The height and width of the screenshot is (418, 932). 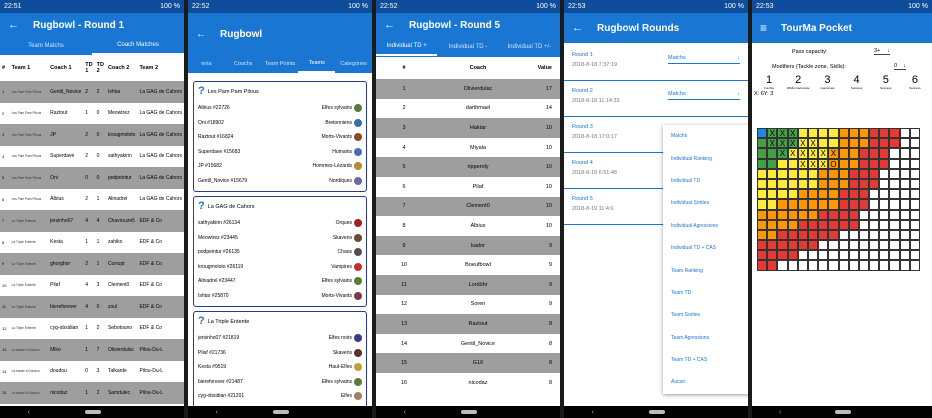 I want to click on tab-coachs: Coachs, so click(x=243, y=64).